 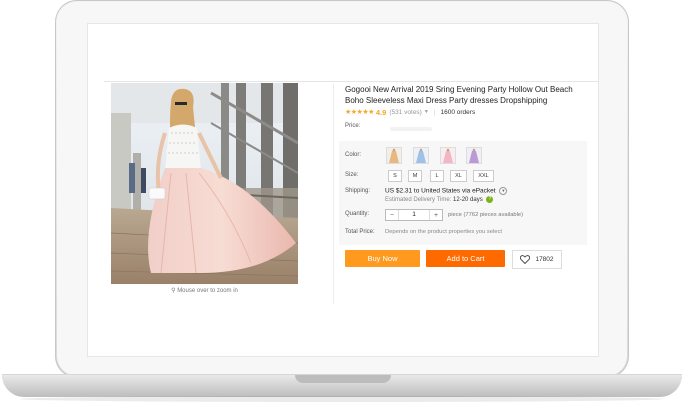 I want to click on product-image, so click(x=204, y=183).